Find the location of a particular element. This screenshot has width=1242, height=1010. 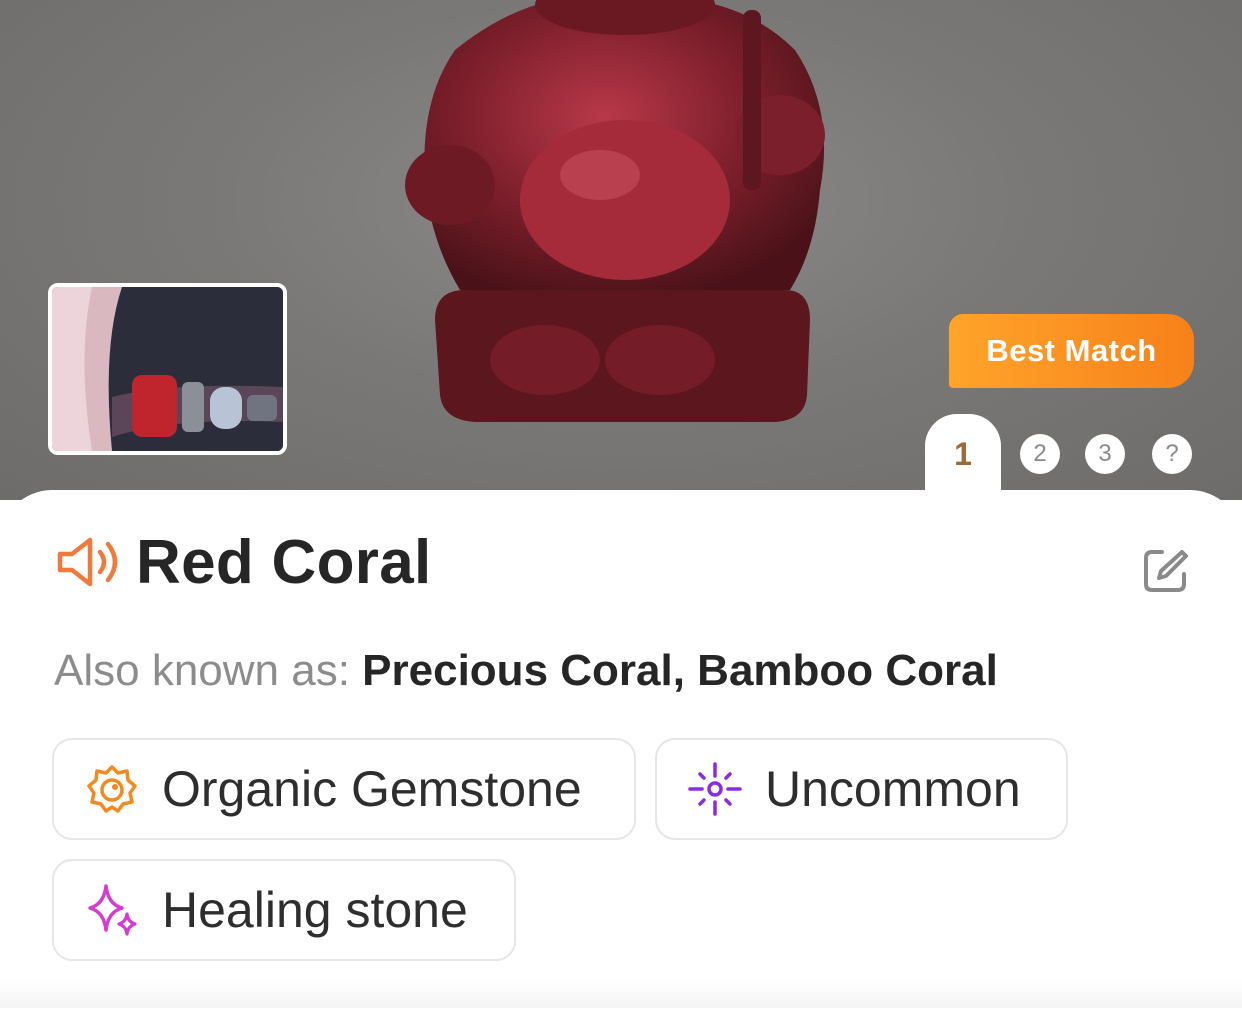

result-name: Red Coral is located at coordinates (284, 562).